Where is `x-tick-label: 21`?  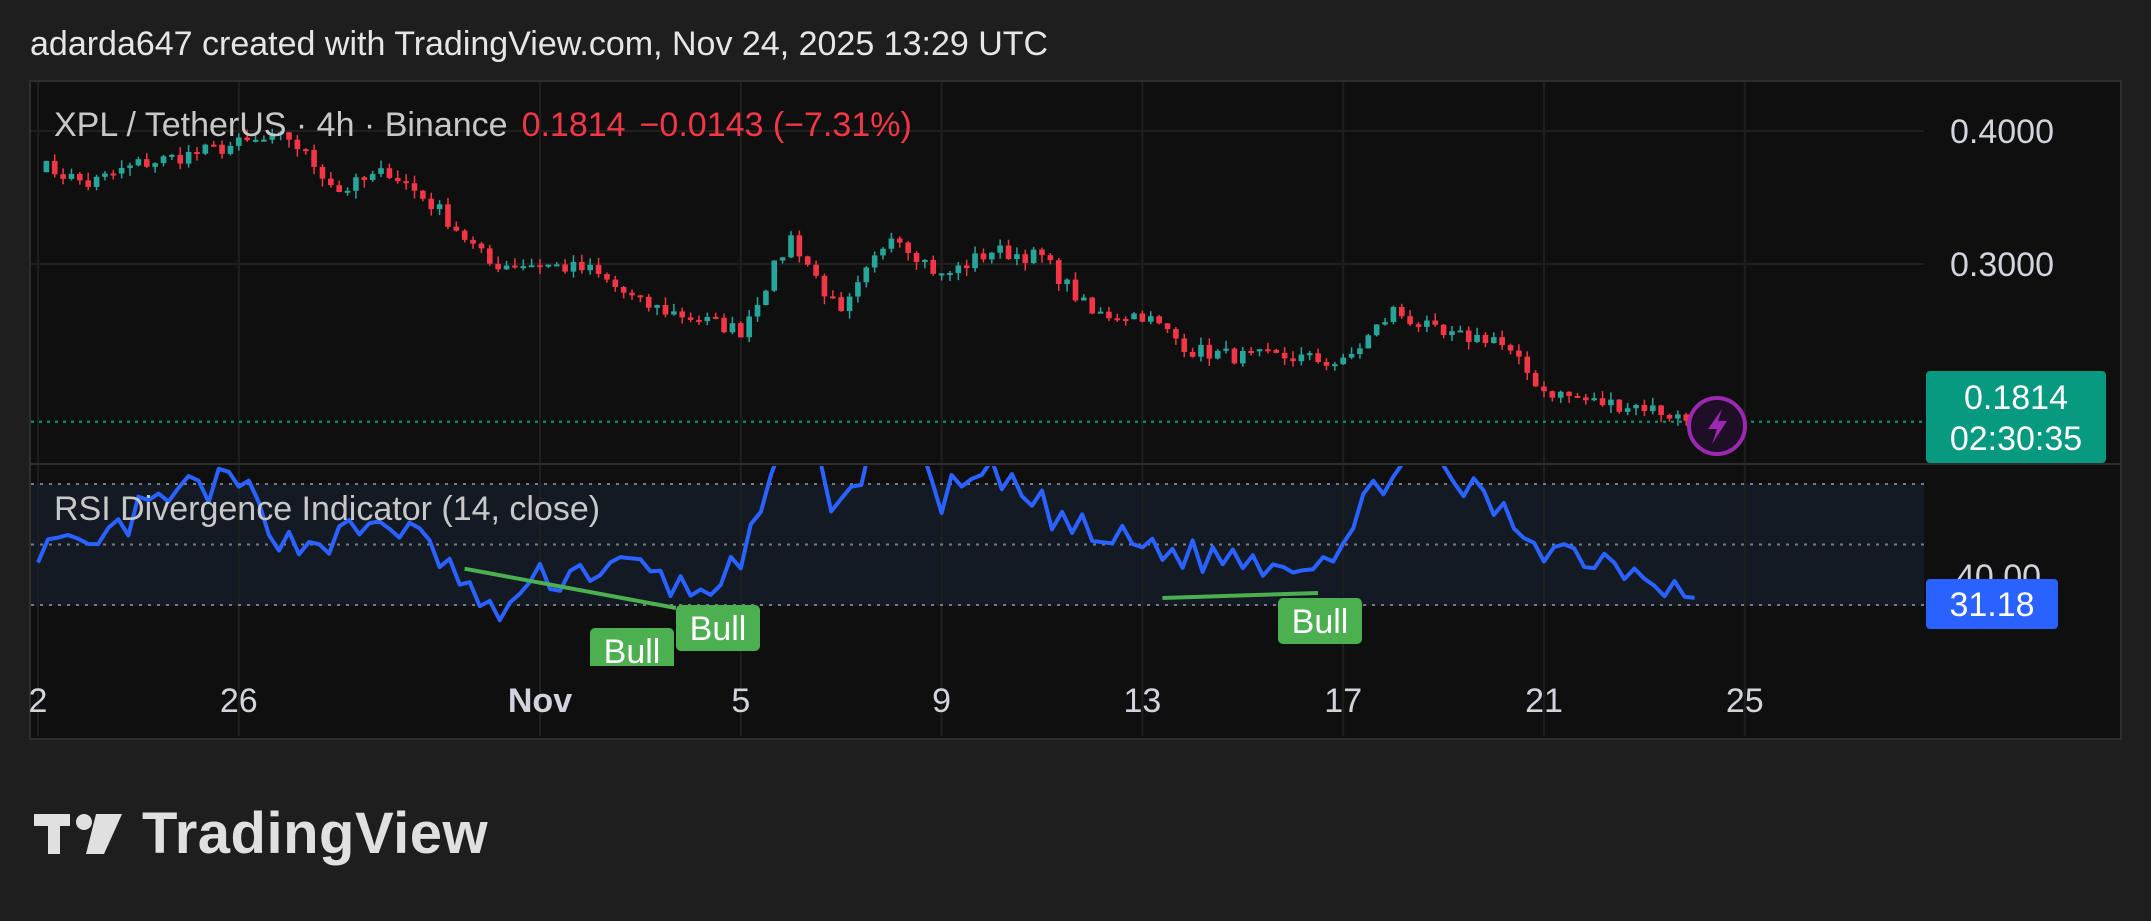
x-tick-label: 21 is located at coordinates (1544, 701).